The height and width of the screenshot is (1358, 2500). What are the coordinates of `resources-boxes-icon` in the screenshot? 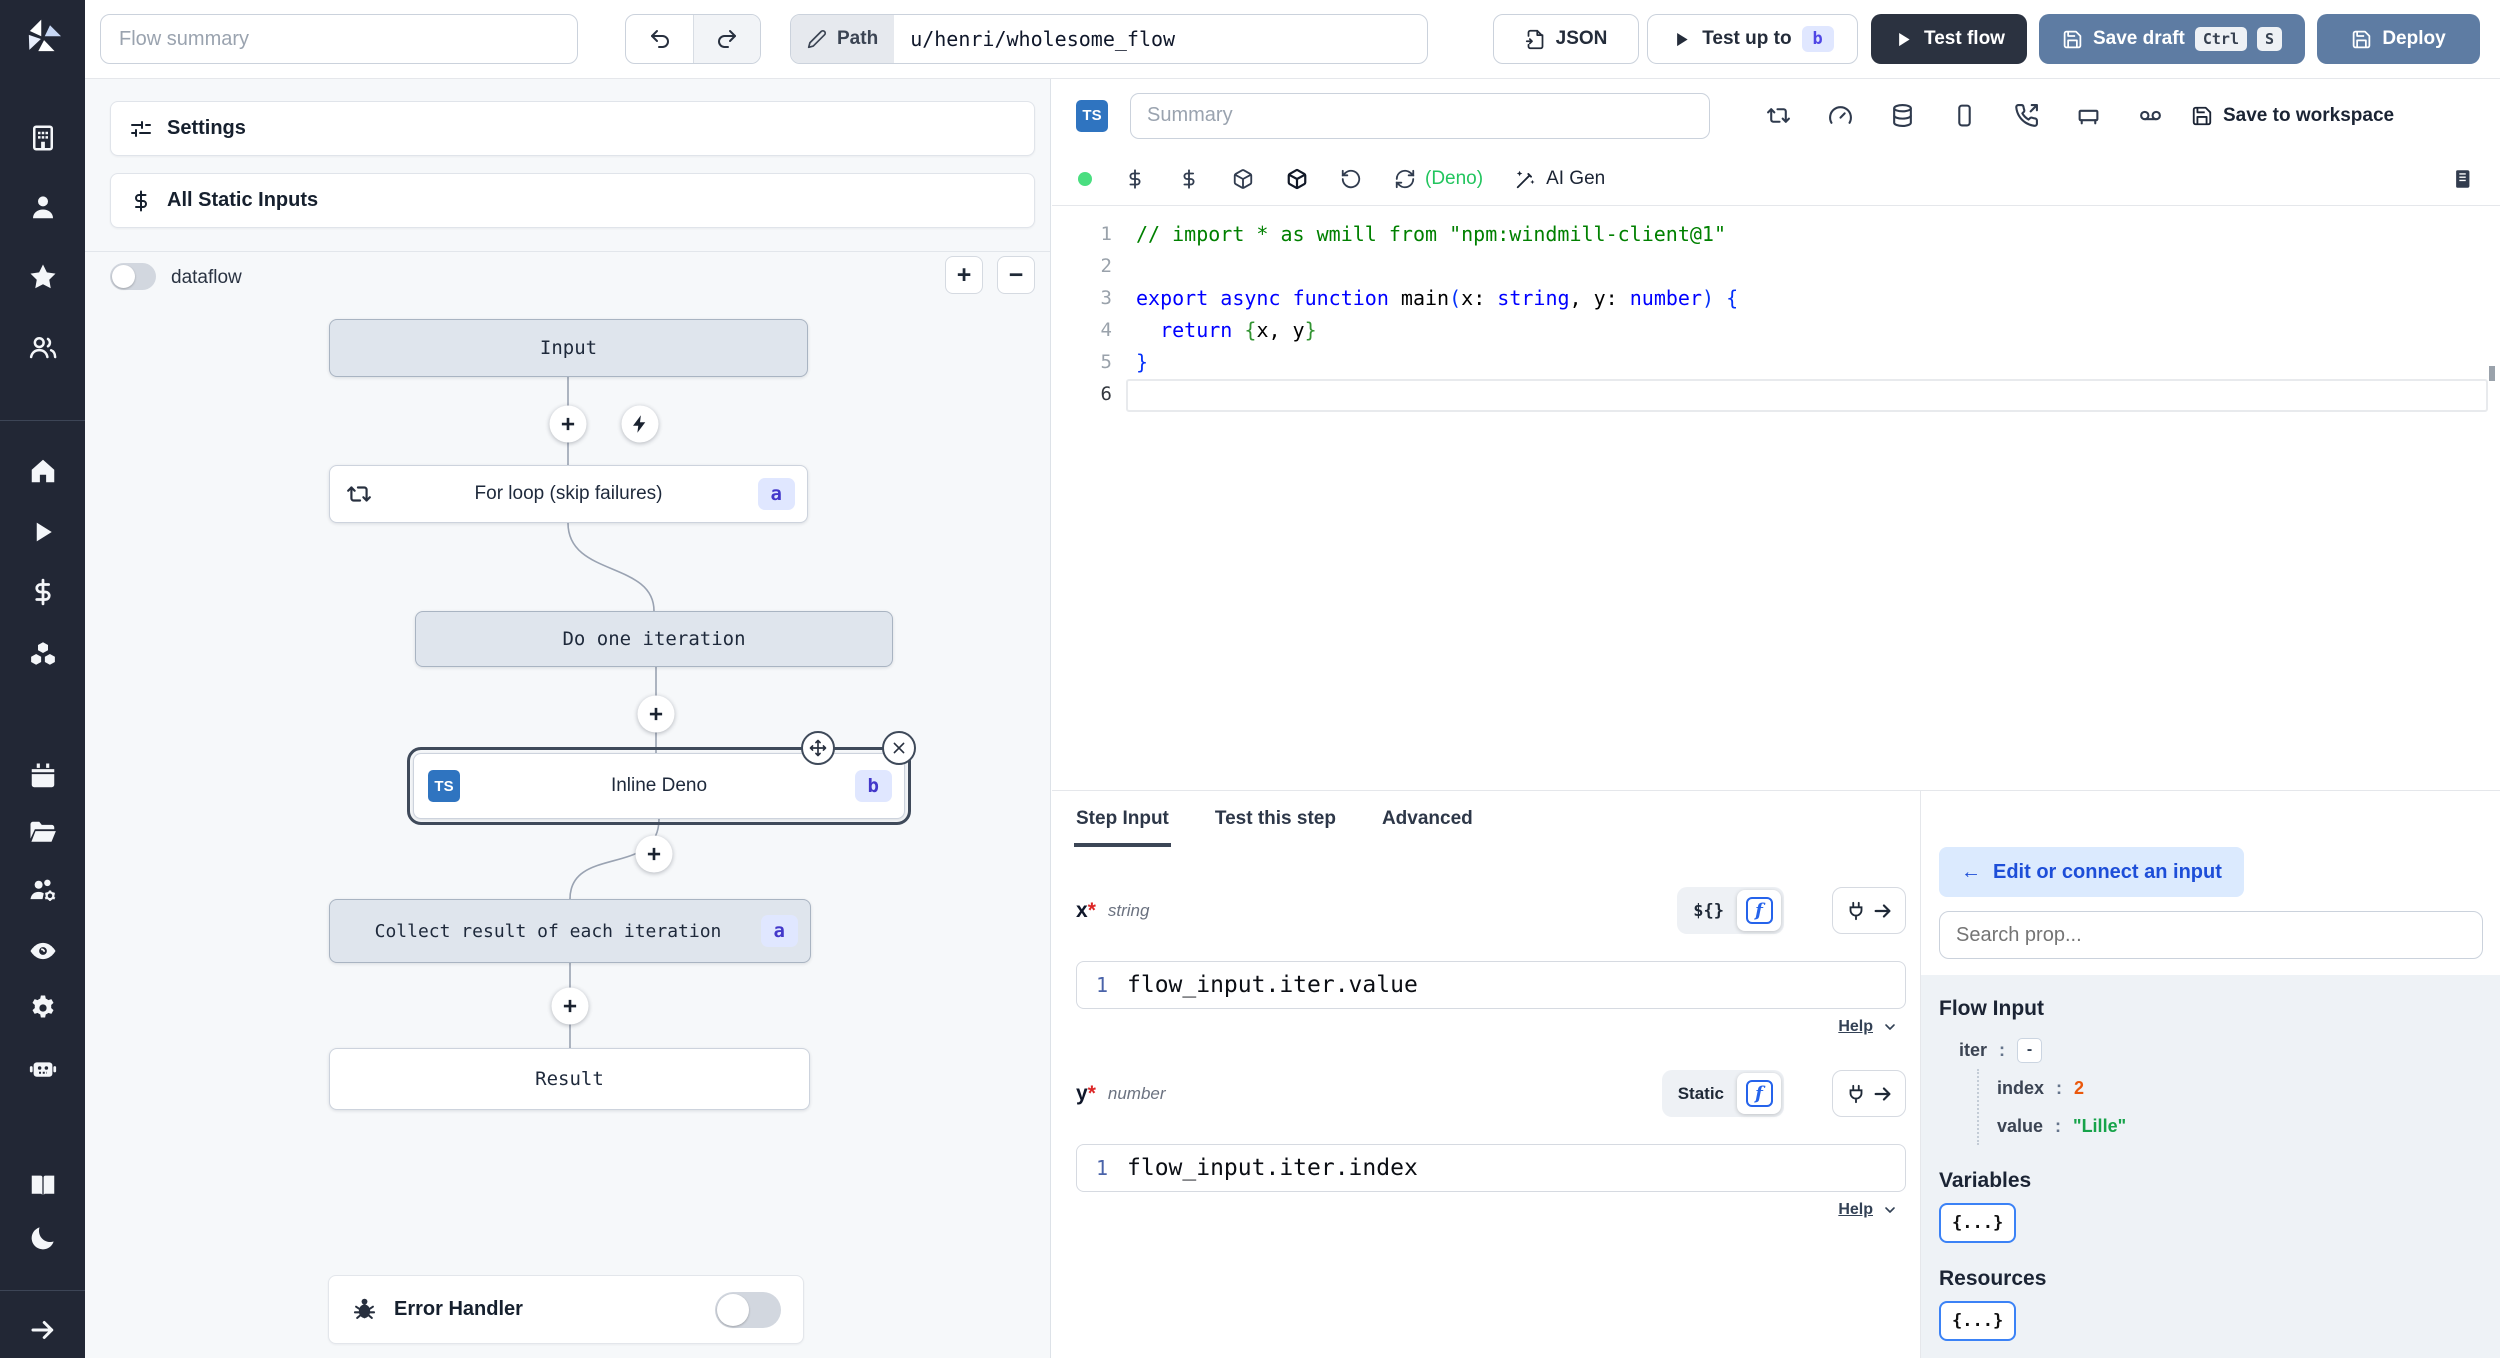 It's located at (43, 655).